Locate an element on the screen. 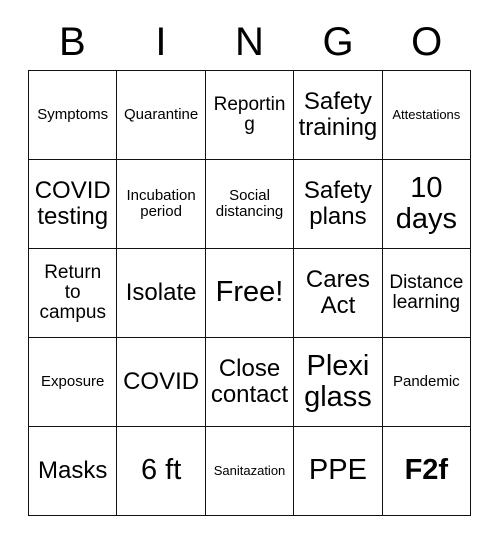  bingo-row: Masks 6 ft Sanitazation PPE F2f is located at coordinates (250, 471).